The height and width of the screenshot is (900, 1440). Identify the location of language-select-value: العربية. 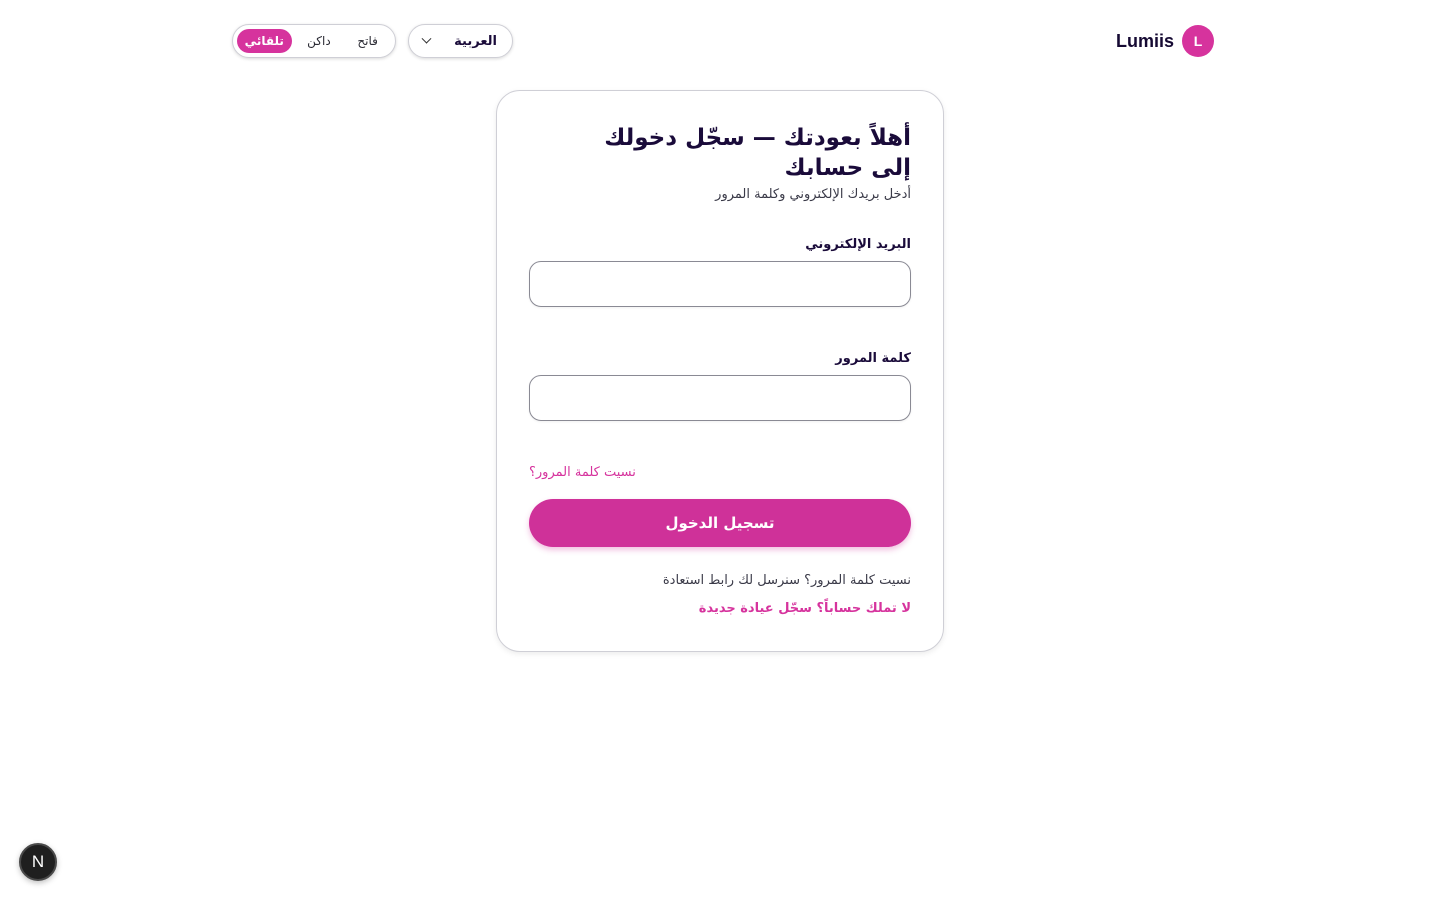
(475, 41).